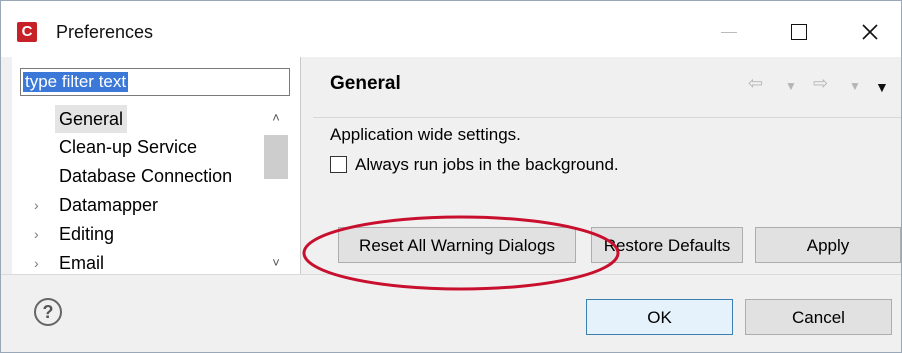 The image size is (902, 353). What do you see at coordinates (667, 245) in the screenshot?
I see `restore-defaults-button: Restore Defaults` at bounding box center [667, 245].